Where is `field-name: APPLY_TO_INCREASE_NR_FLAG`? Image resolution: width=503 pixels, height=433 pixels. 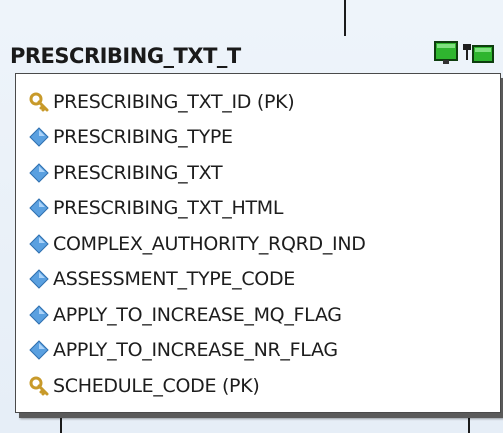 field-name: APPLY_TO_INCREASE_NR_FLAG is located at coordinates (195, 350).